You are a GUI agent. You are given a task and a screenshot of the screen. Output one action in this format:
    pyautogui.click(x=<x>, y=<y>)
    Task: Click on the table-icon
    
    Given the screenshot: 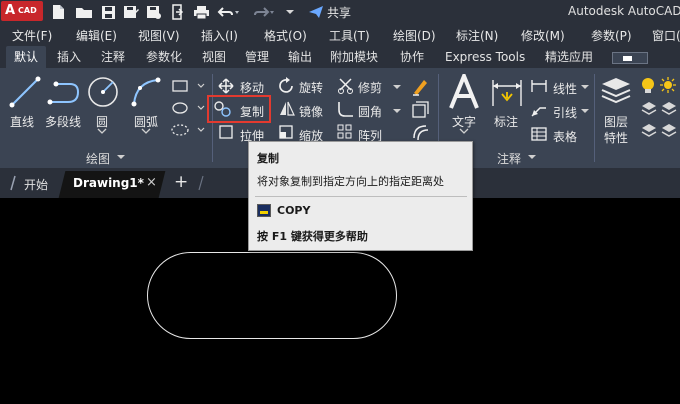 What is the action you would take?
    pyautogui.click(x=539, y=134)
    